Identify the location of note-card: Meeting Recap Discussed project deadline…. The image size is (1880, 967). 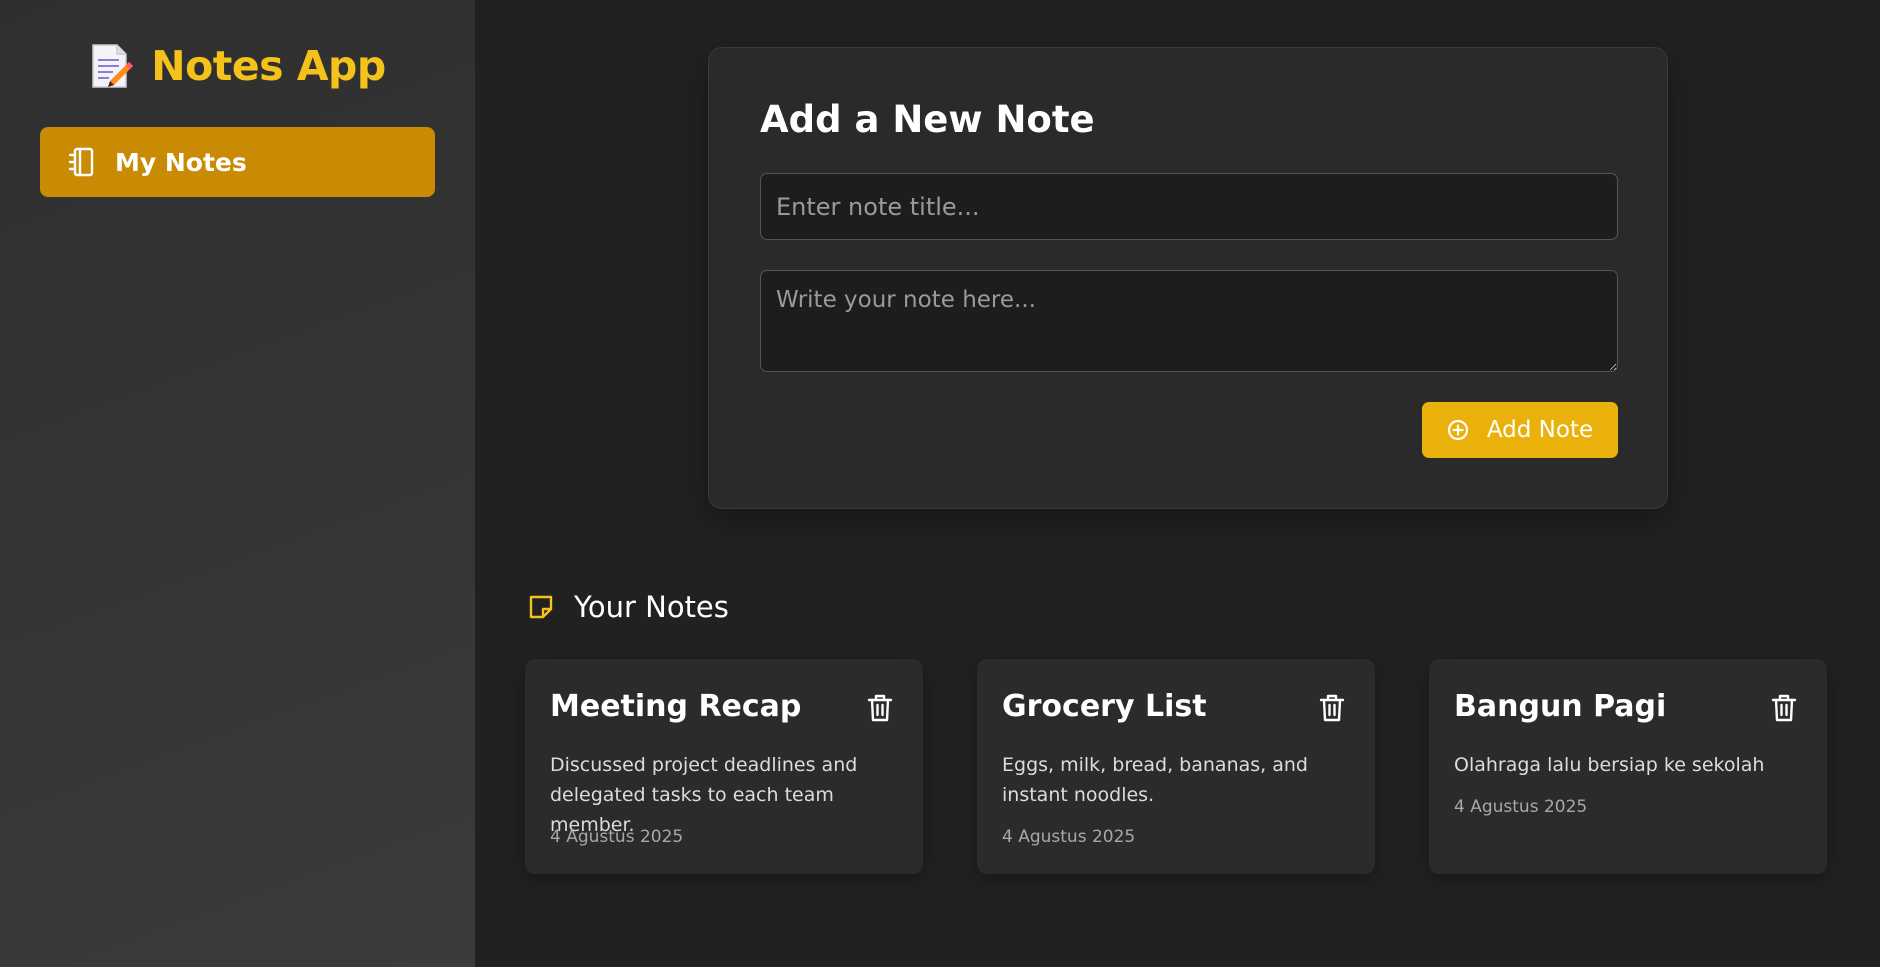
(724, 766).